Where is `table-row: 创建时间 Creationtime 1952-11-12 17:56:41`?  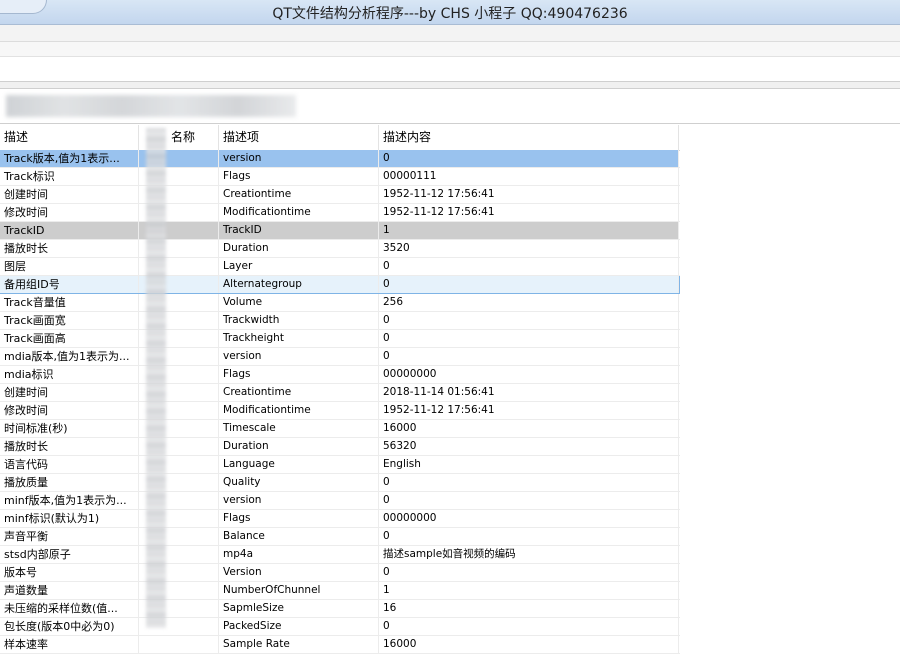 table-row: 创建时间 Creationtime 1952-11-12 17:56:41 is located at coordinates (340, 195).